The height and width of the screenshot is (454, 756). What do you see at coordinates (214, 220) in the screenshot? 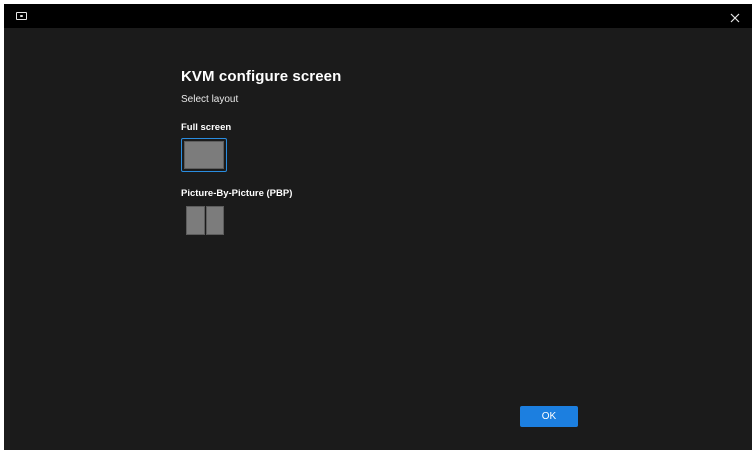
I see `pbp-right-pane-icon` at bounding box center [214, 220].